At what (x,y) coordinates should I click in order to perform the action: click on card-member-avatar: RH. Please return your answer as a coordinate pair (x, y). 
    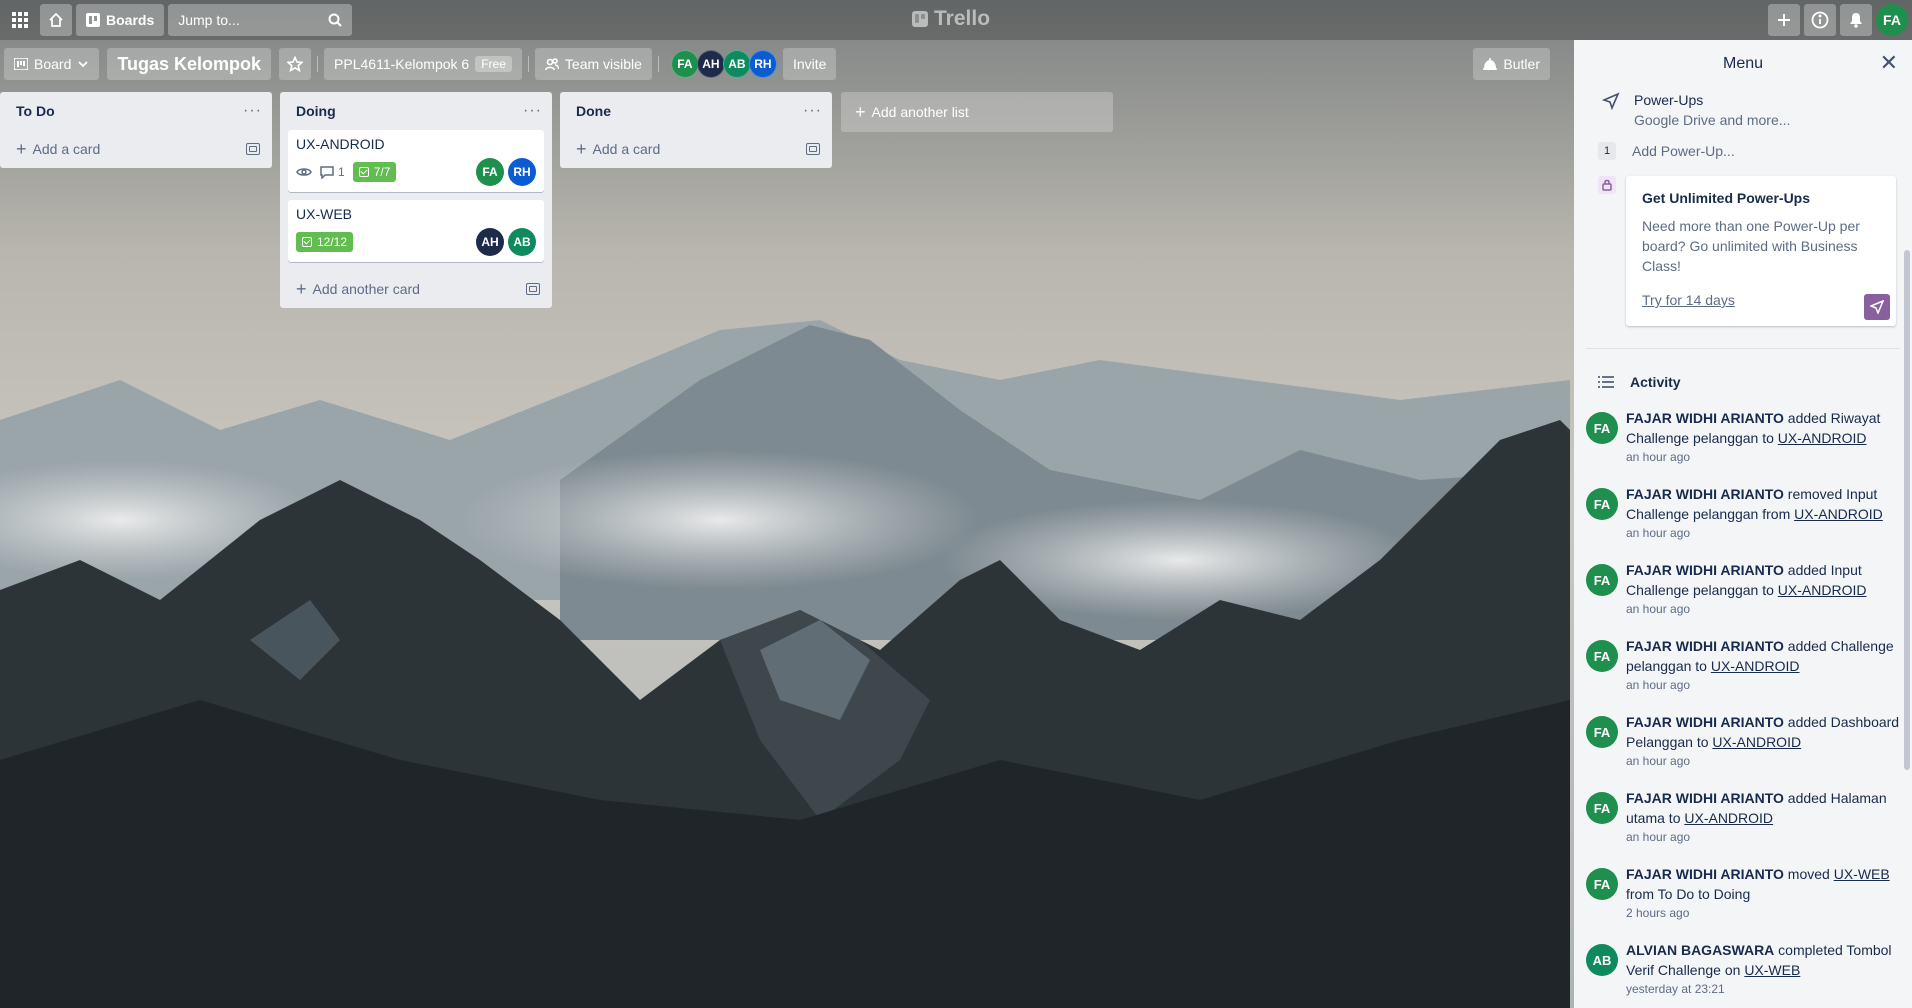
    Looking at the image, I should click on (522, 172).